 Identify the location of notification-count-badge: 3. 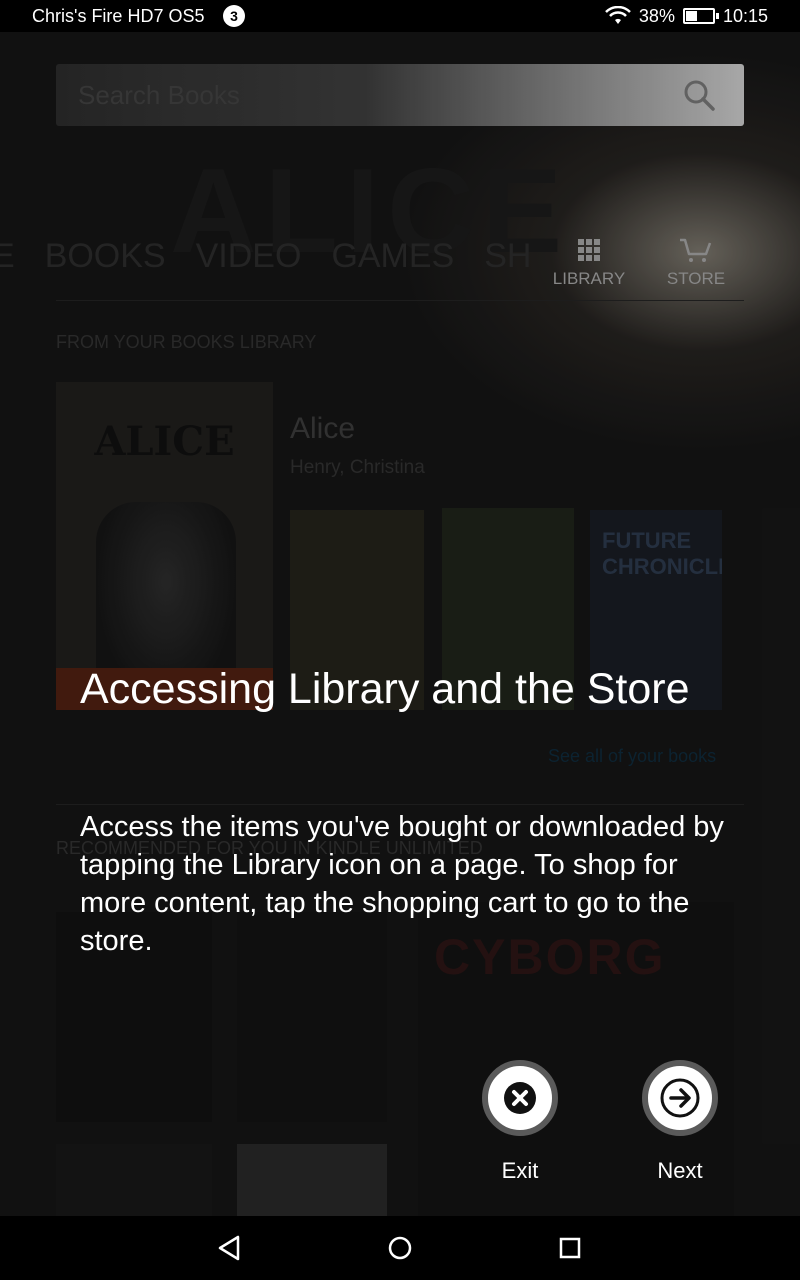
(234, 16).